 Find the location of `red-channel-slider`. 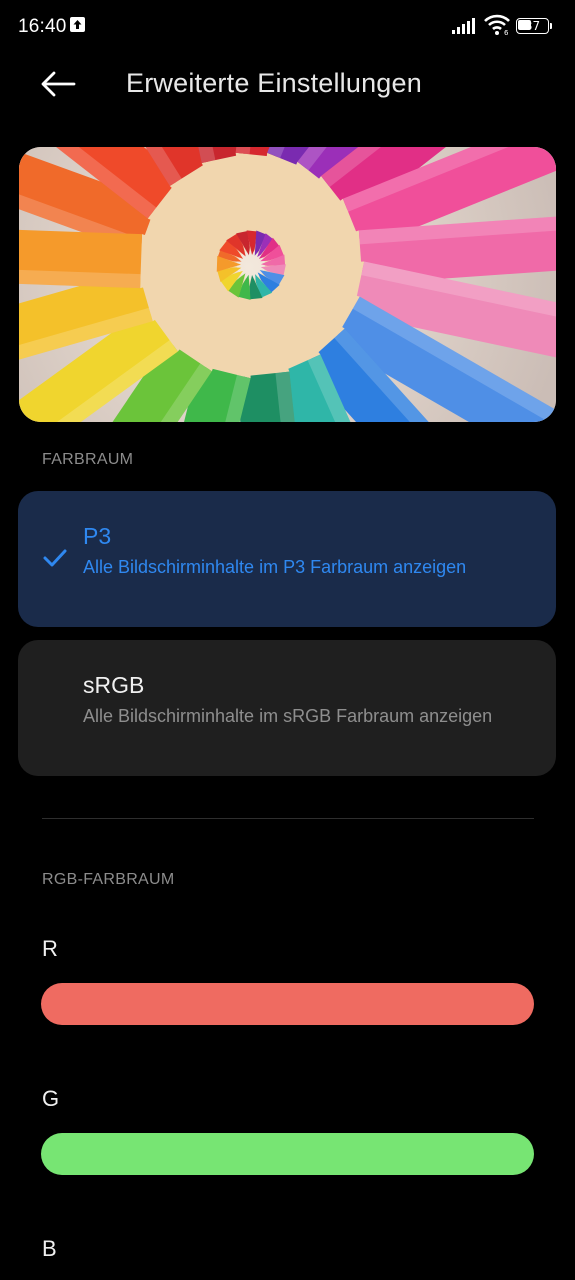

red-channel-slider is located at coordinates (287, 1004).